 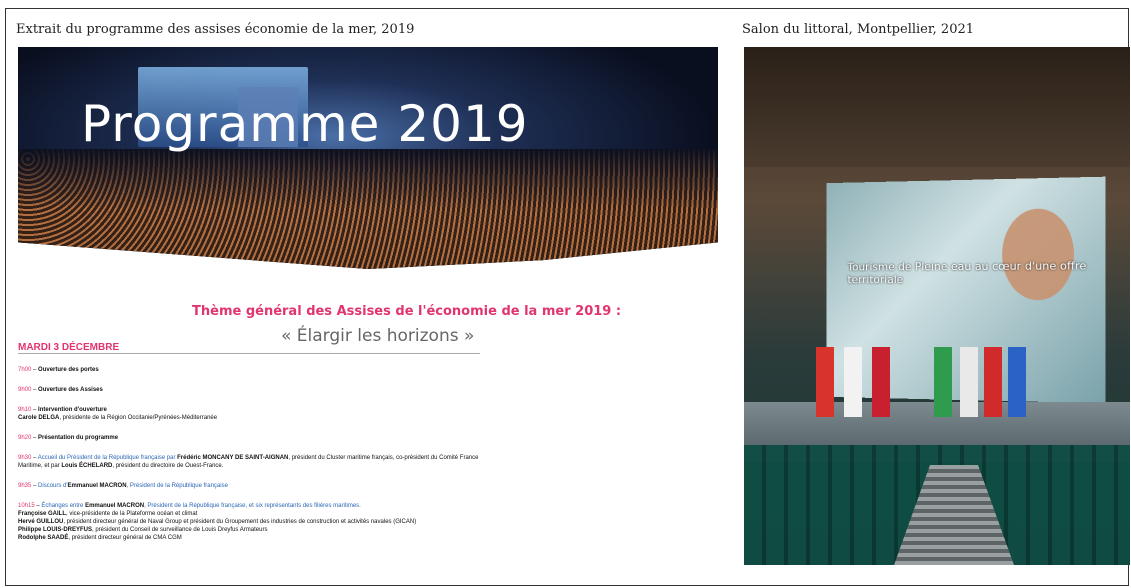 I want to click on item-text: , Président de la République française, so click(x=177, y=486).